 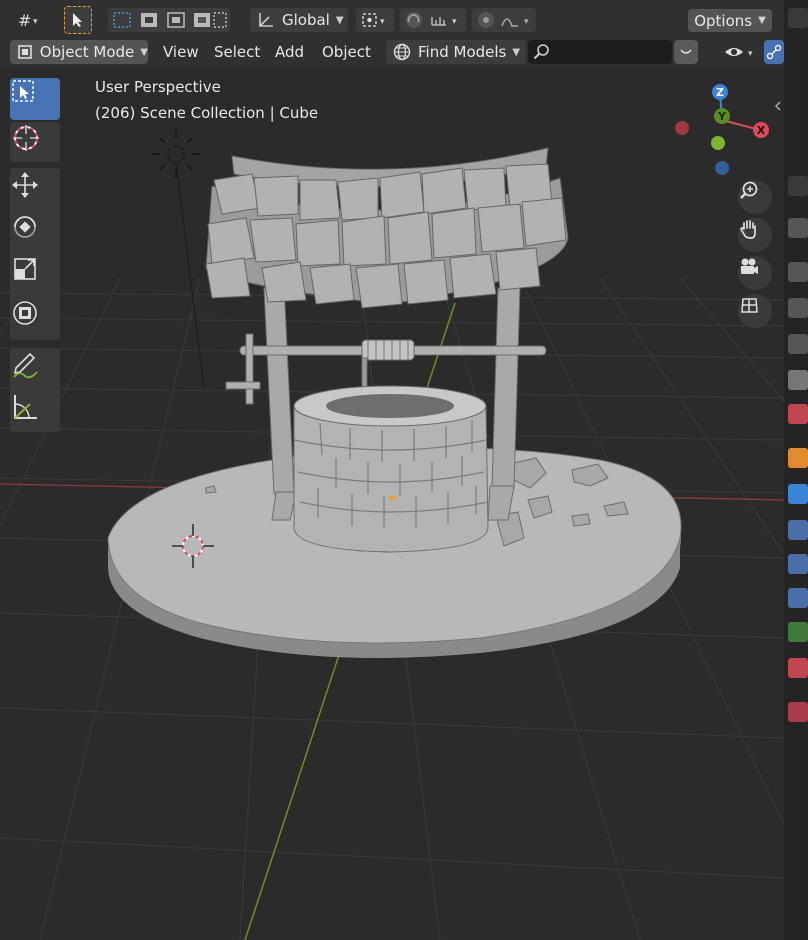 What do you see at coordinates (798, 632) in the screenshot?
I see `data-properties-icon` at bounding box center [798, 632].